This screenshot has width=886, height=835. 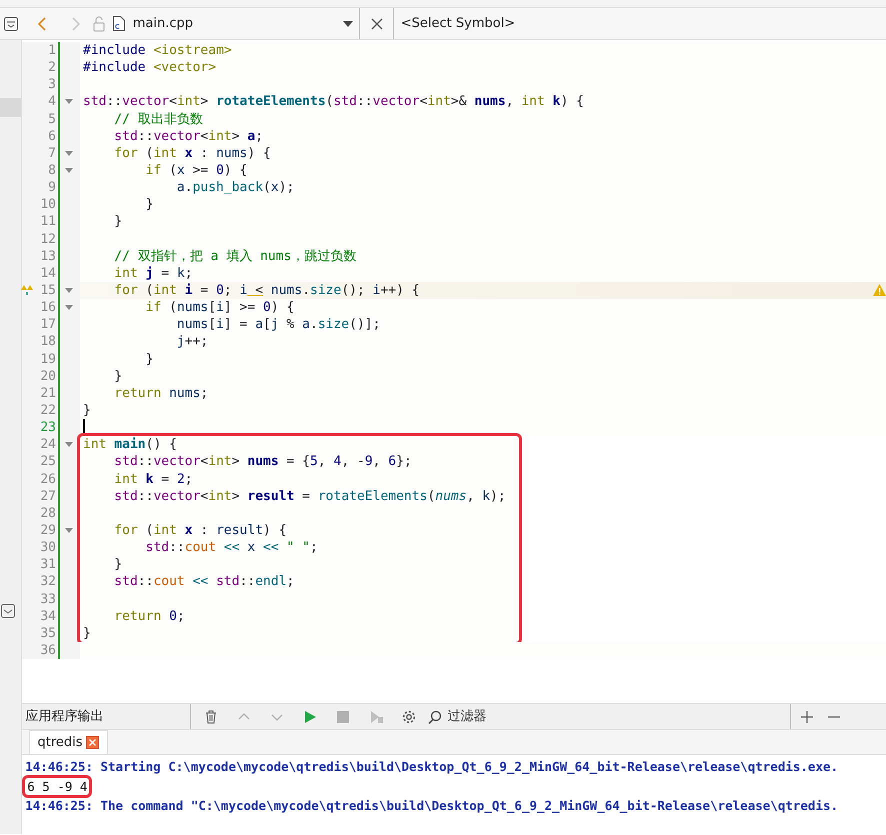 What do you see at coordinates (149, 616) in the screenshot?
I see `code-line: return 0;` at bounding box center [149, 616].